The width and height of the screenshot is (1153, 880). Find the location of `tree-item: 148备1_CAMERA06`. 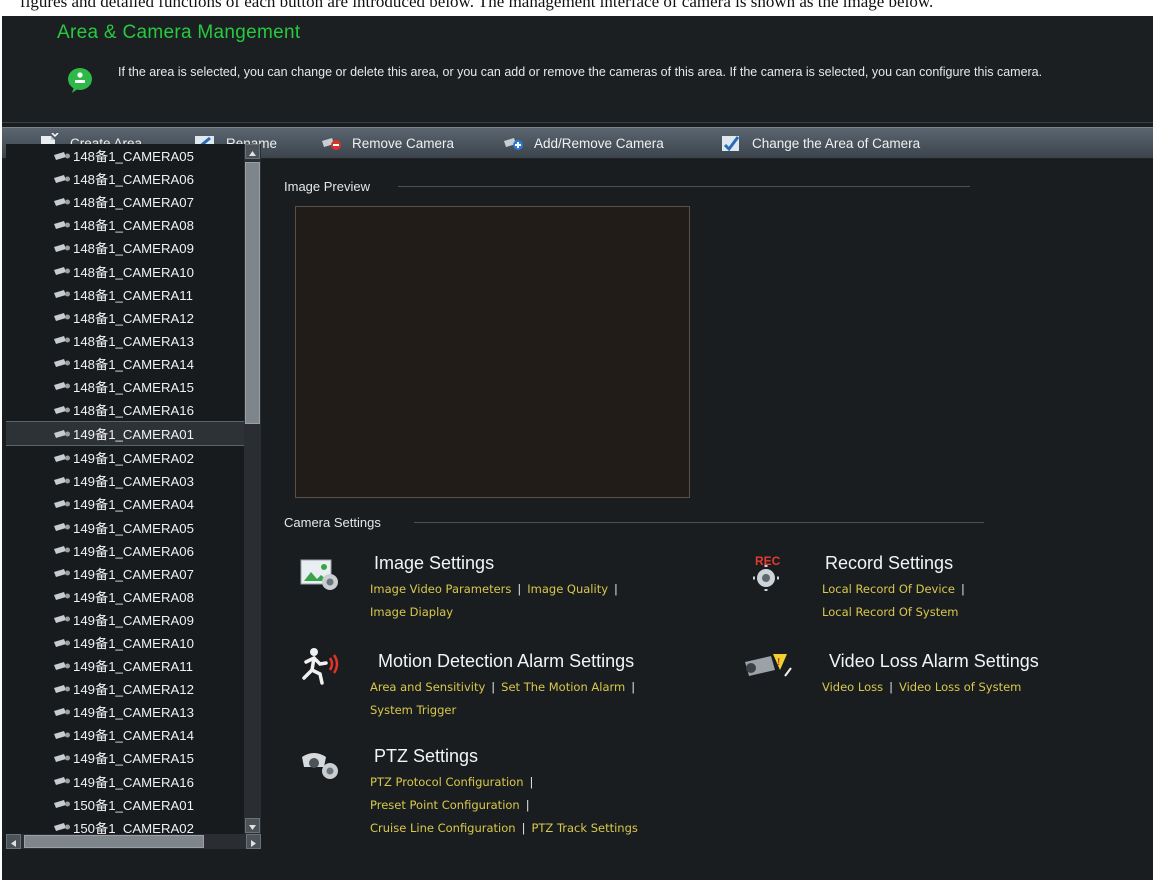

tree-item: 148备1_CAMERA06 is located at coordinates (125, 178).